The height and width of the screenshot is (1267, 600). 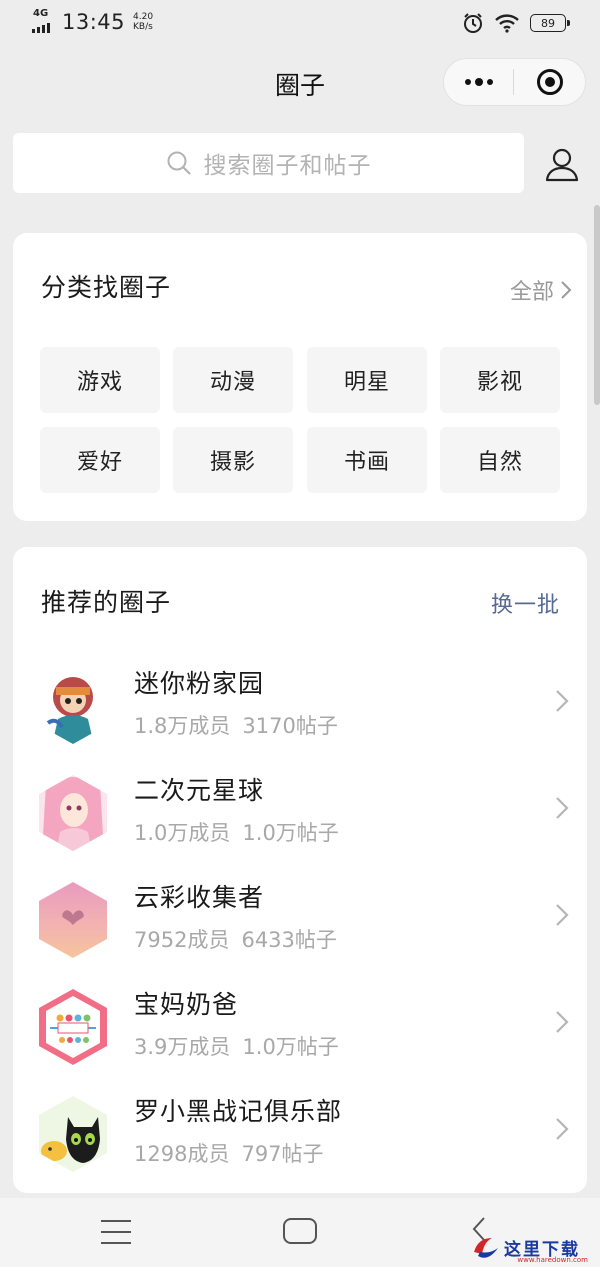 I want to click on menu-button, so click(x=116, y=1232).